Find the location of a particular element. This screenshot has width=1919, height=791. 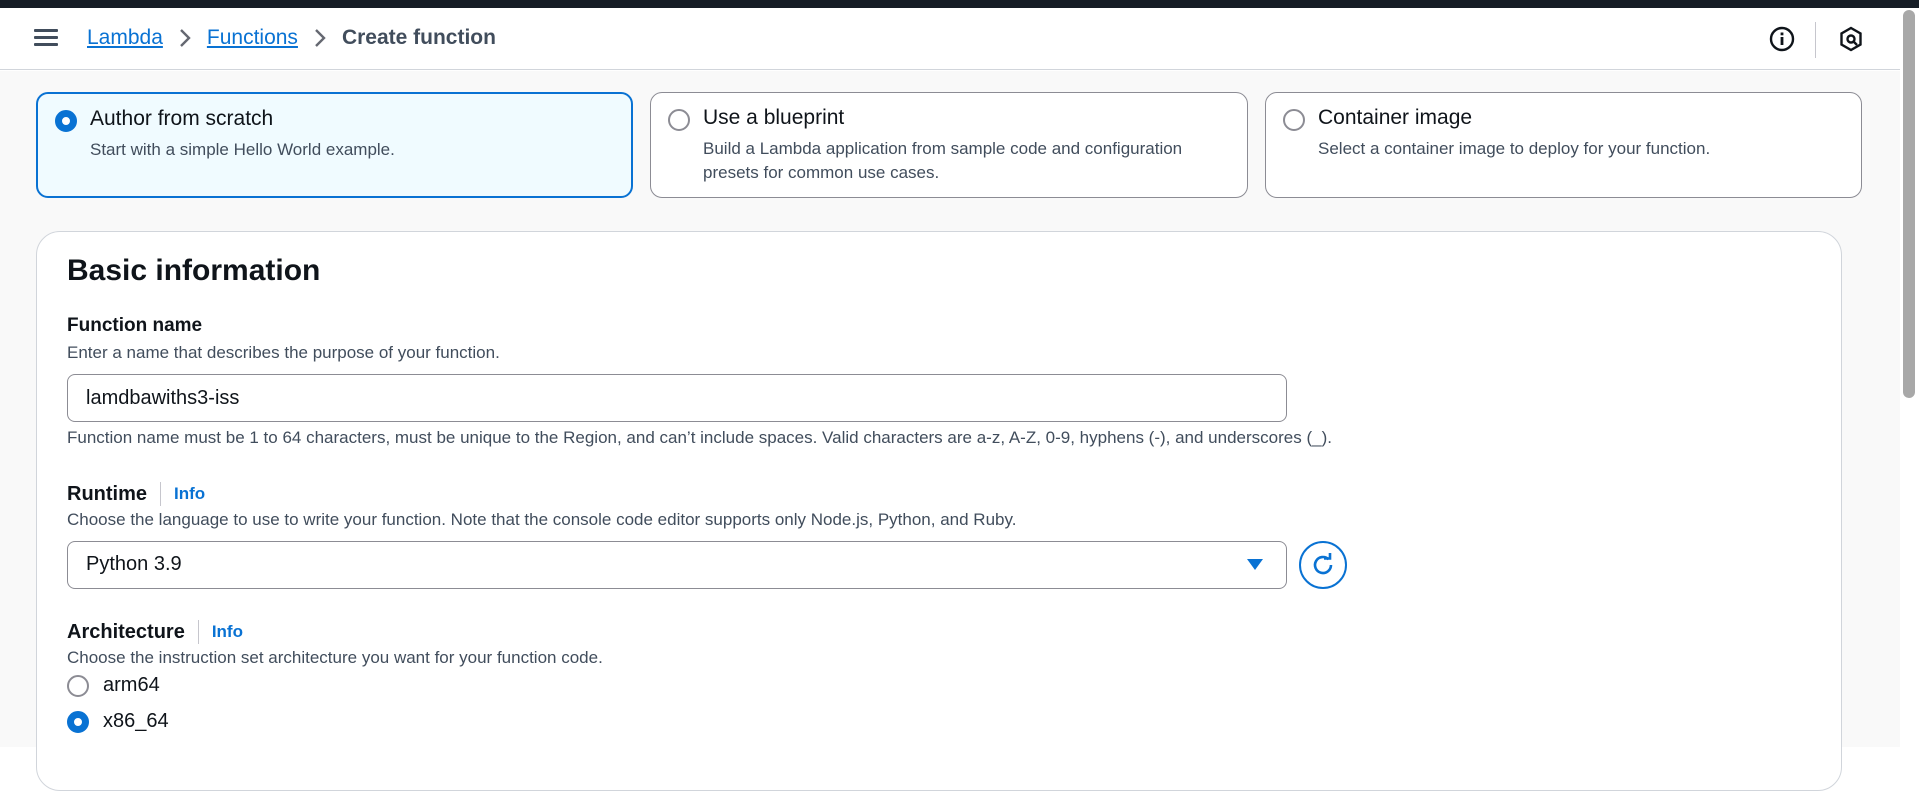

runtime-value: Python 3.9 is located at coordinates (134, 564).